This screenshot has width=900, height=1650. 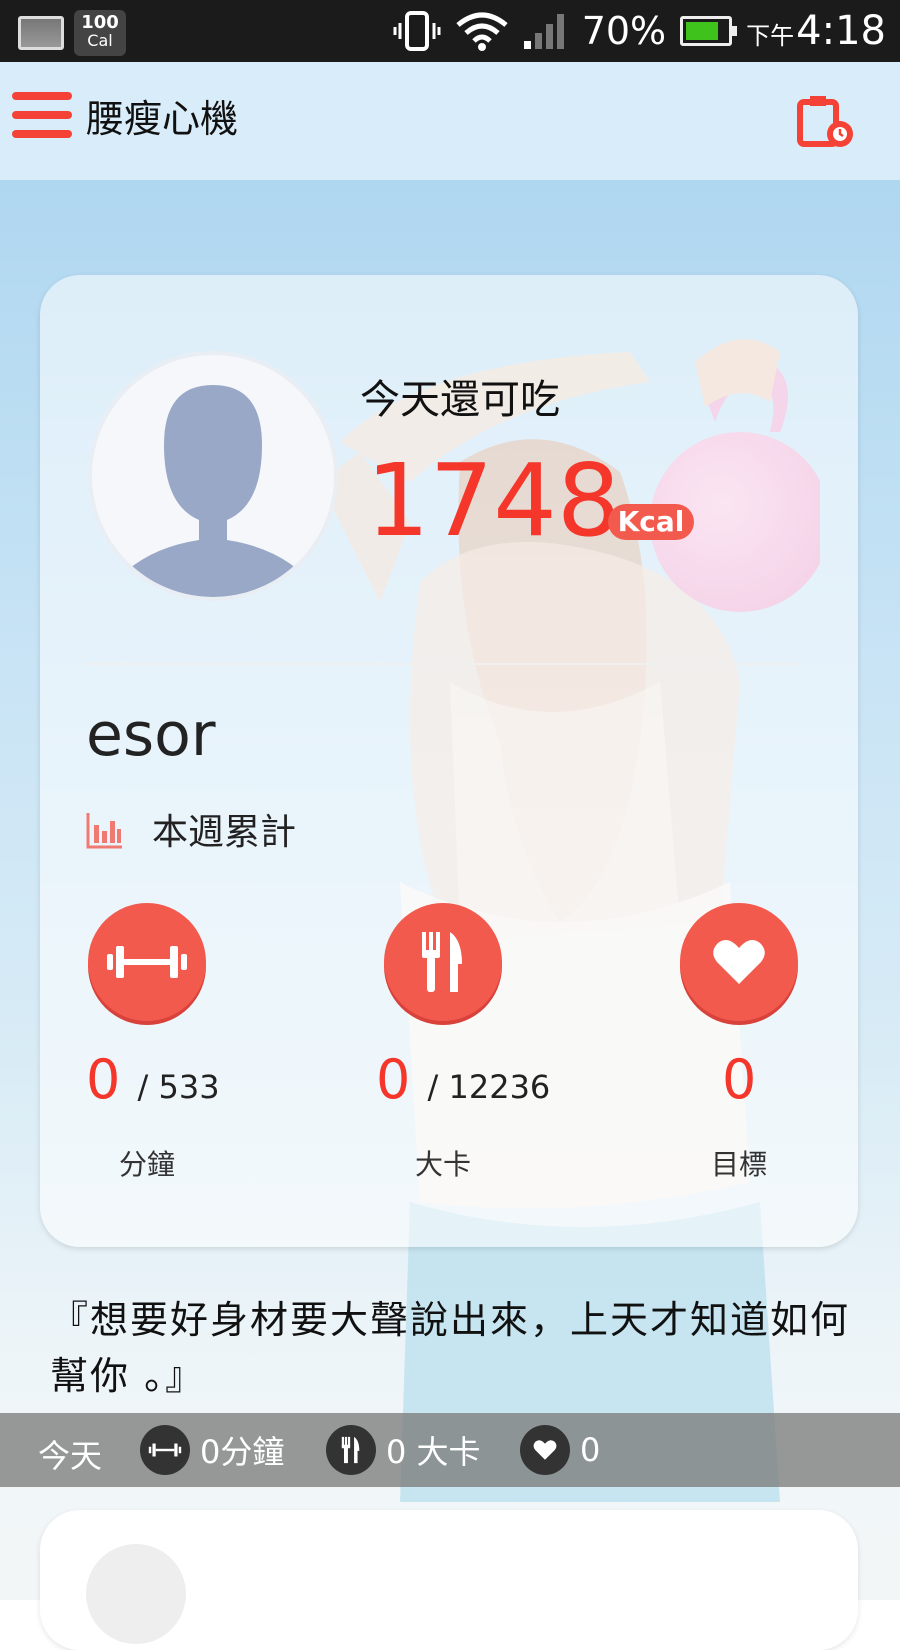 What do you see at coordinates (651, 522) in the screenshot?
I see `kcal-unit-badge: Kcal` at bounding box center [651, 522].